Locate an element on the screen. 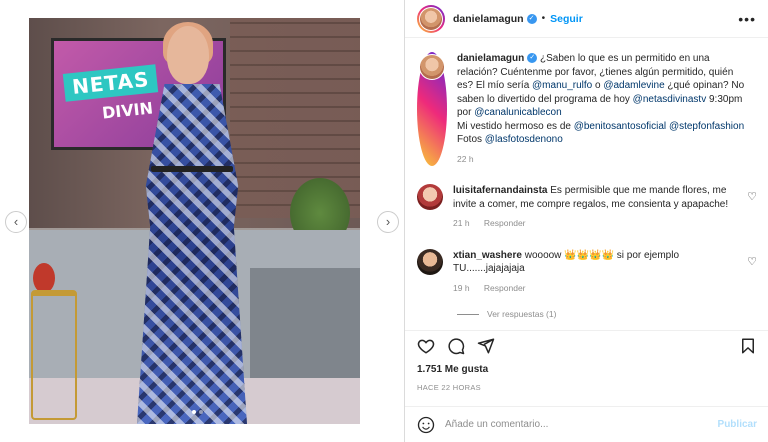 The width and height of the screenshot is (768, 442). comment-username: xtian_washere is located at coordinates (487, 255).